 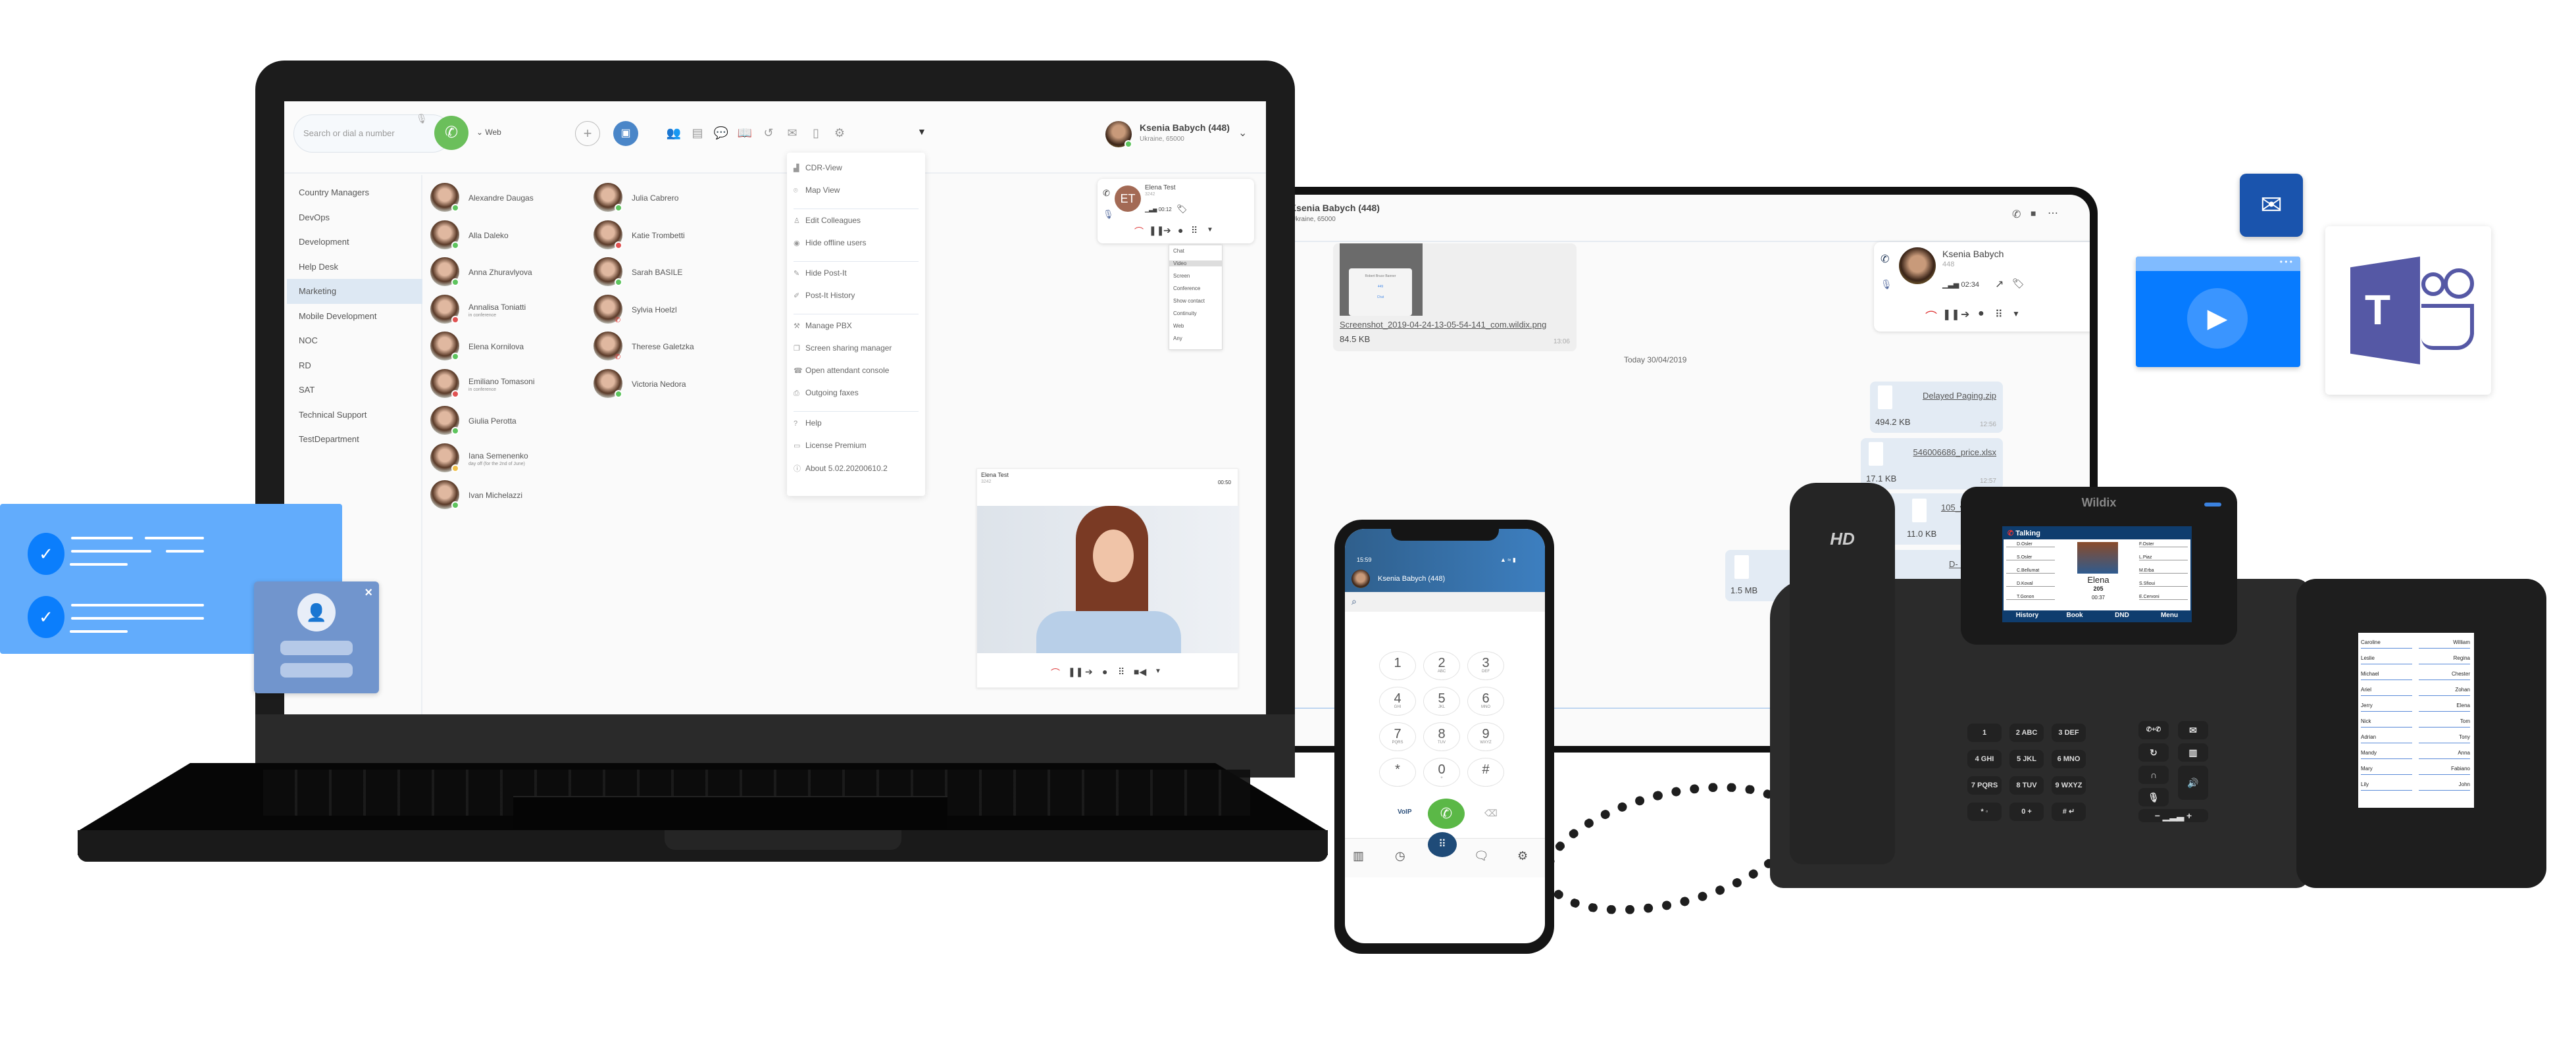 I want to click on message-key: ✉, so click(x=2193, y=730).